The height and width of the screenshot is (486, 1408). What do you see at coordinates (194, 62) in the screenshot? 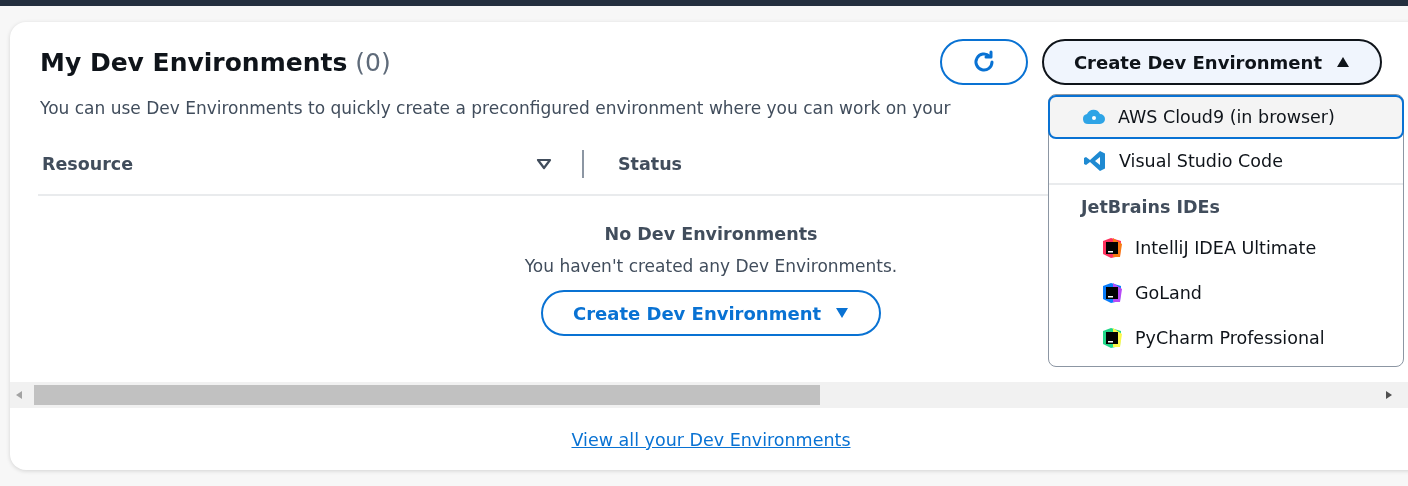
I see `panel-title: My Dev Environments` at bounding box center [194, 62].